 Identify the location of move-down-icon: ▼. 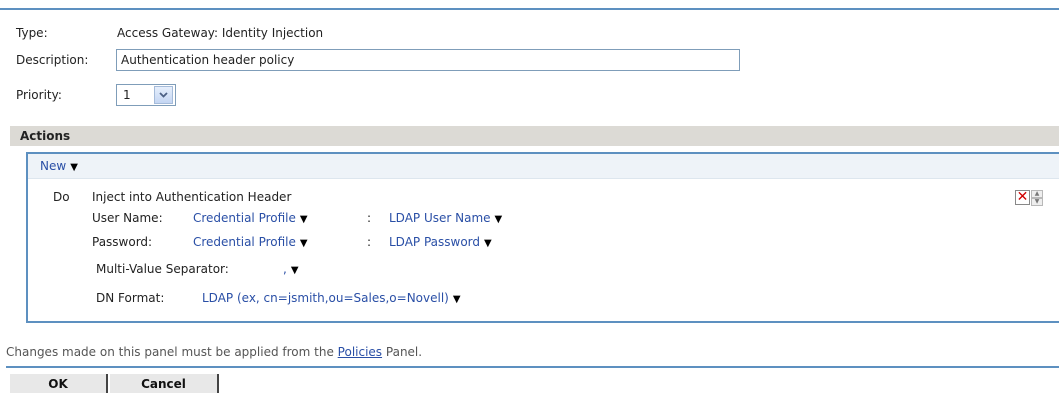
(1037, 202).